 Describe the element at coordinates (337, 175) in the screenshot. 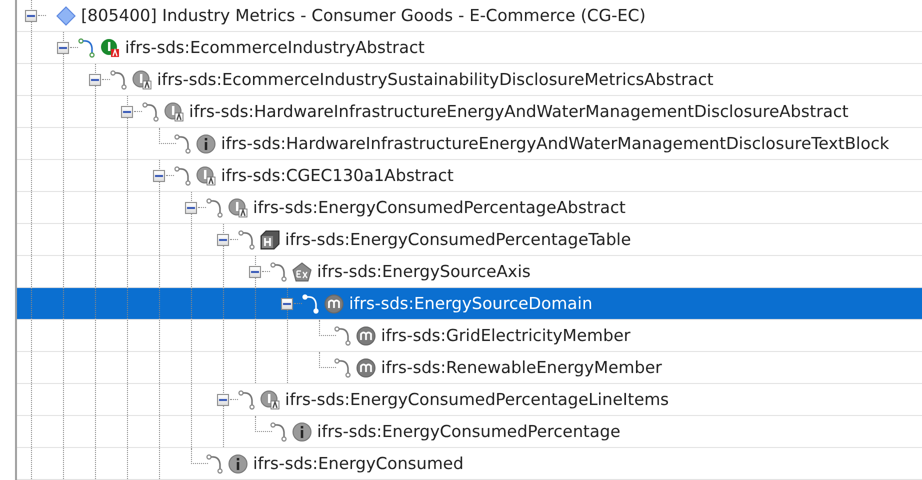

I see `node-label: ifrs-sds:CGEC130a1Abstract` at that location.